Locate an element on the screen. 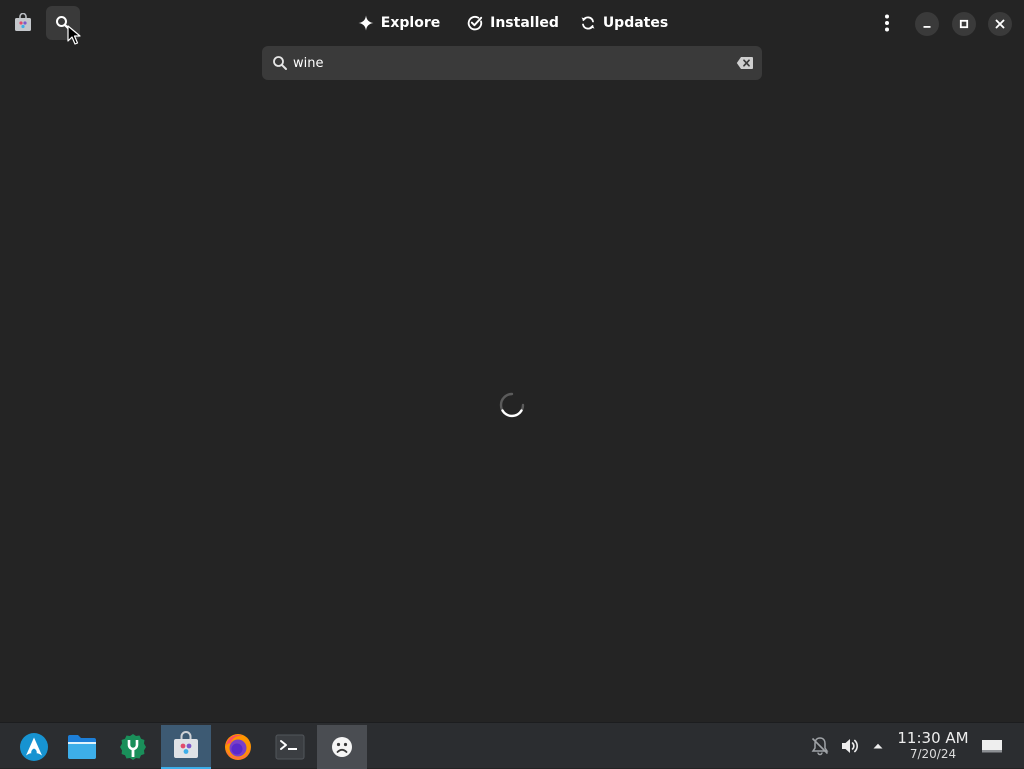  close-button is located at coordinates (1000, 24).